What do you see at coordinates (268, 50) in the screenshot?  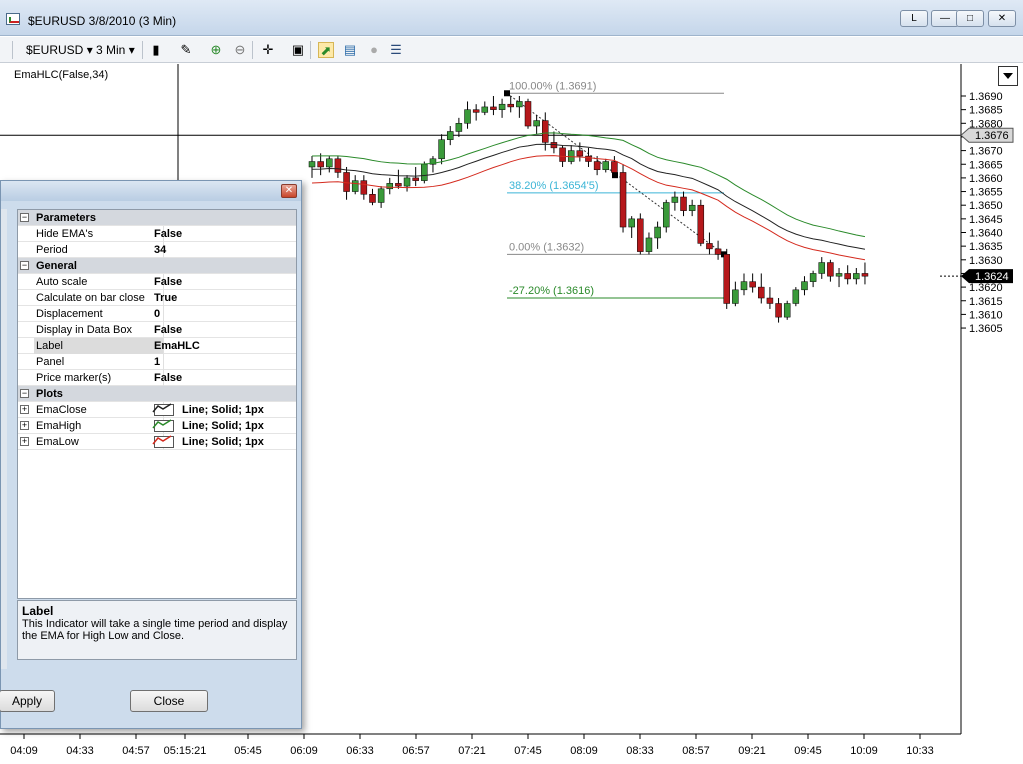 I see `crosshair-icon: ✛` at bounding box center [268, 50].